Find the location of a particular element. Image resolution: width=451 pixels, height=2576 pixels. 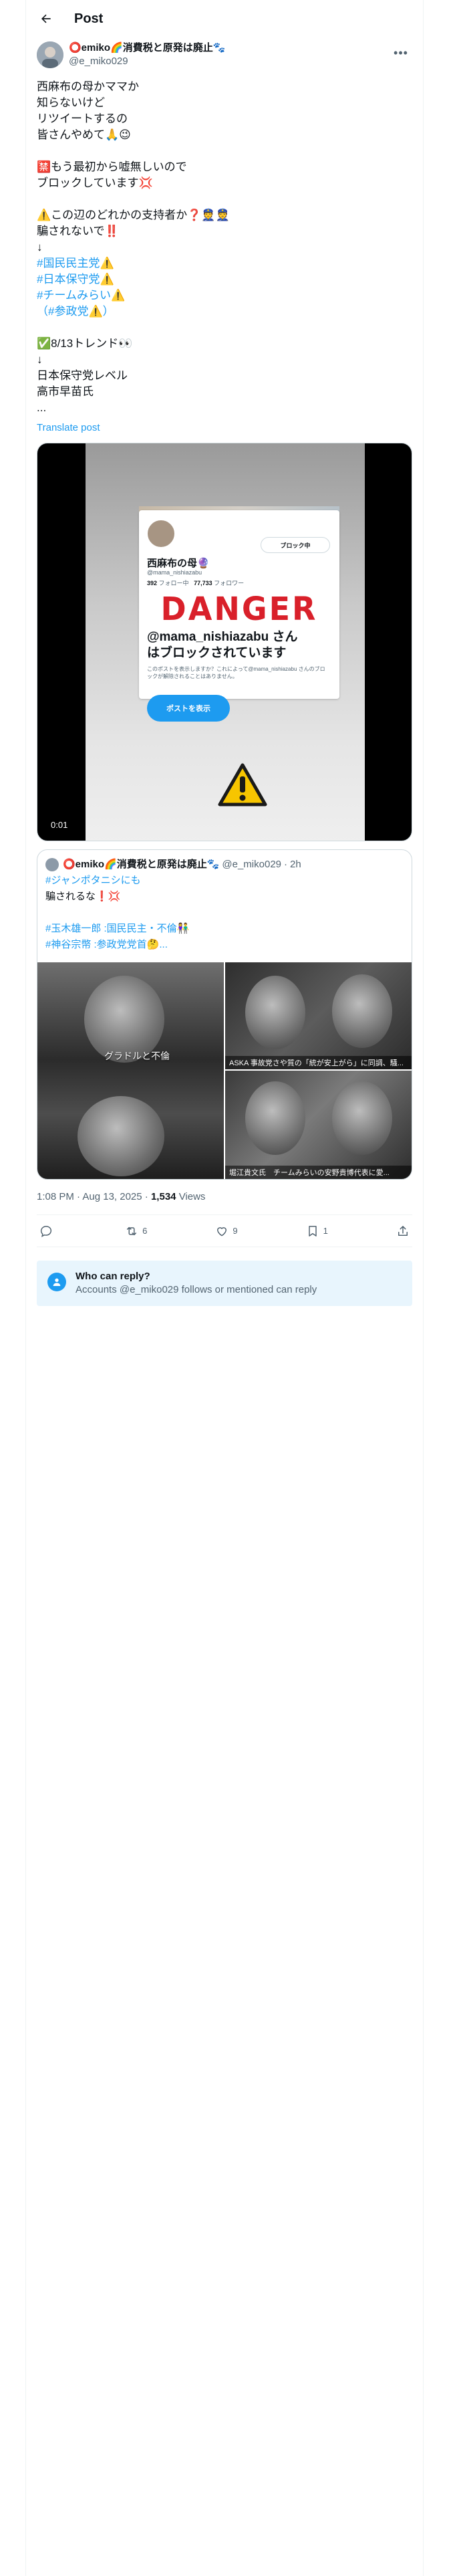

views-label: Views is located at coordinates (192, 1197).